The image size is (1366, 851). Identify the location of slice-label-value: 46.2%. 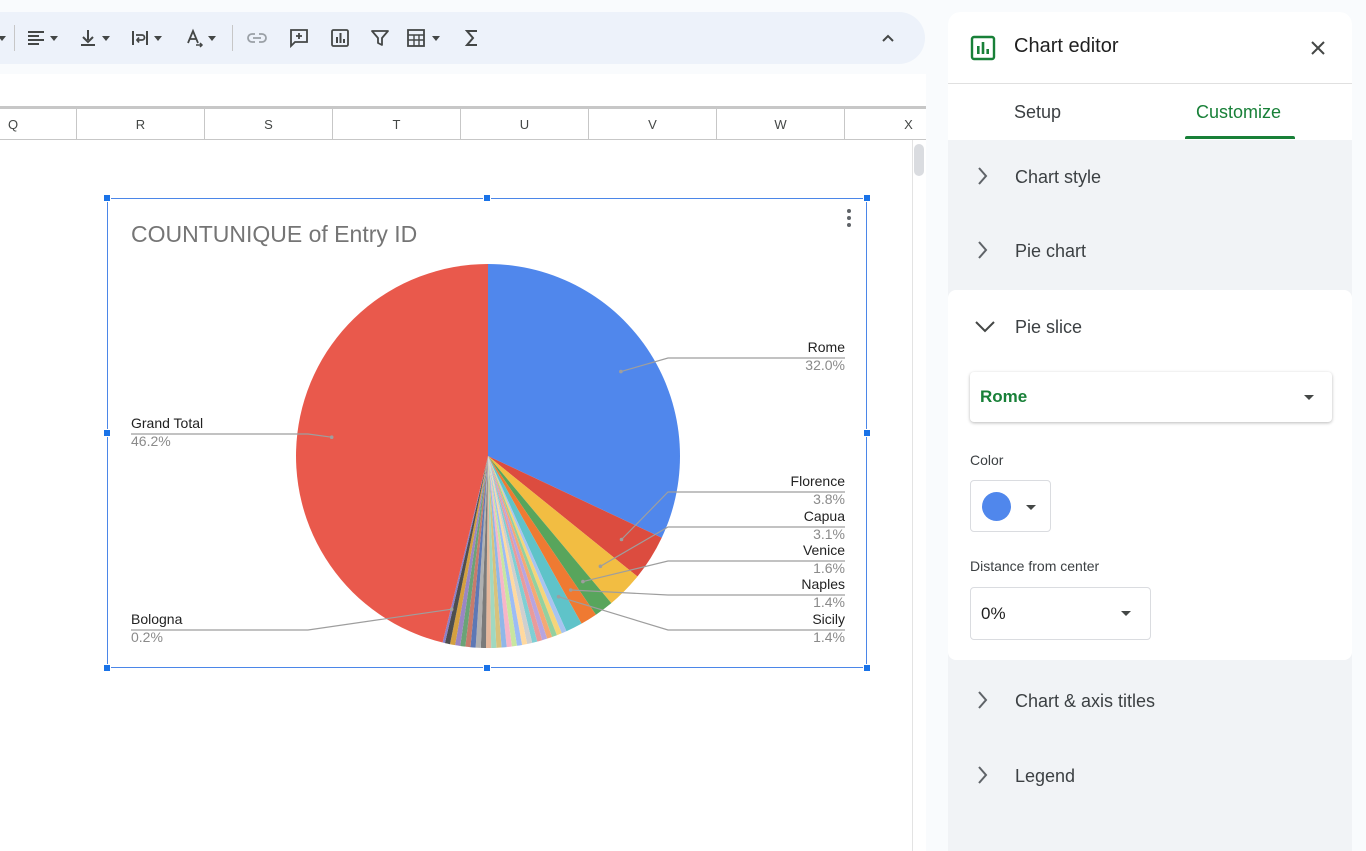
(151, 441).